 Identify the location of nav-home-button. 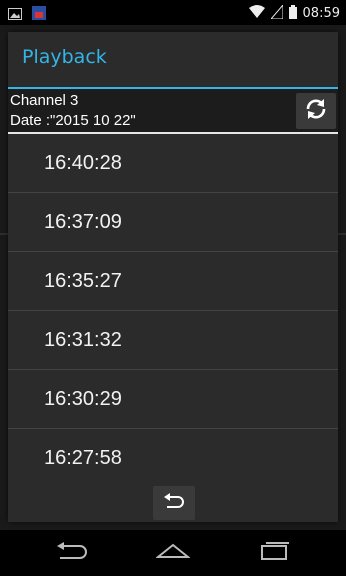
(173, 553).